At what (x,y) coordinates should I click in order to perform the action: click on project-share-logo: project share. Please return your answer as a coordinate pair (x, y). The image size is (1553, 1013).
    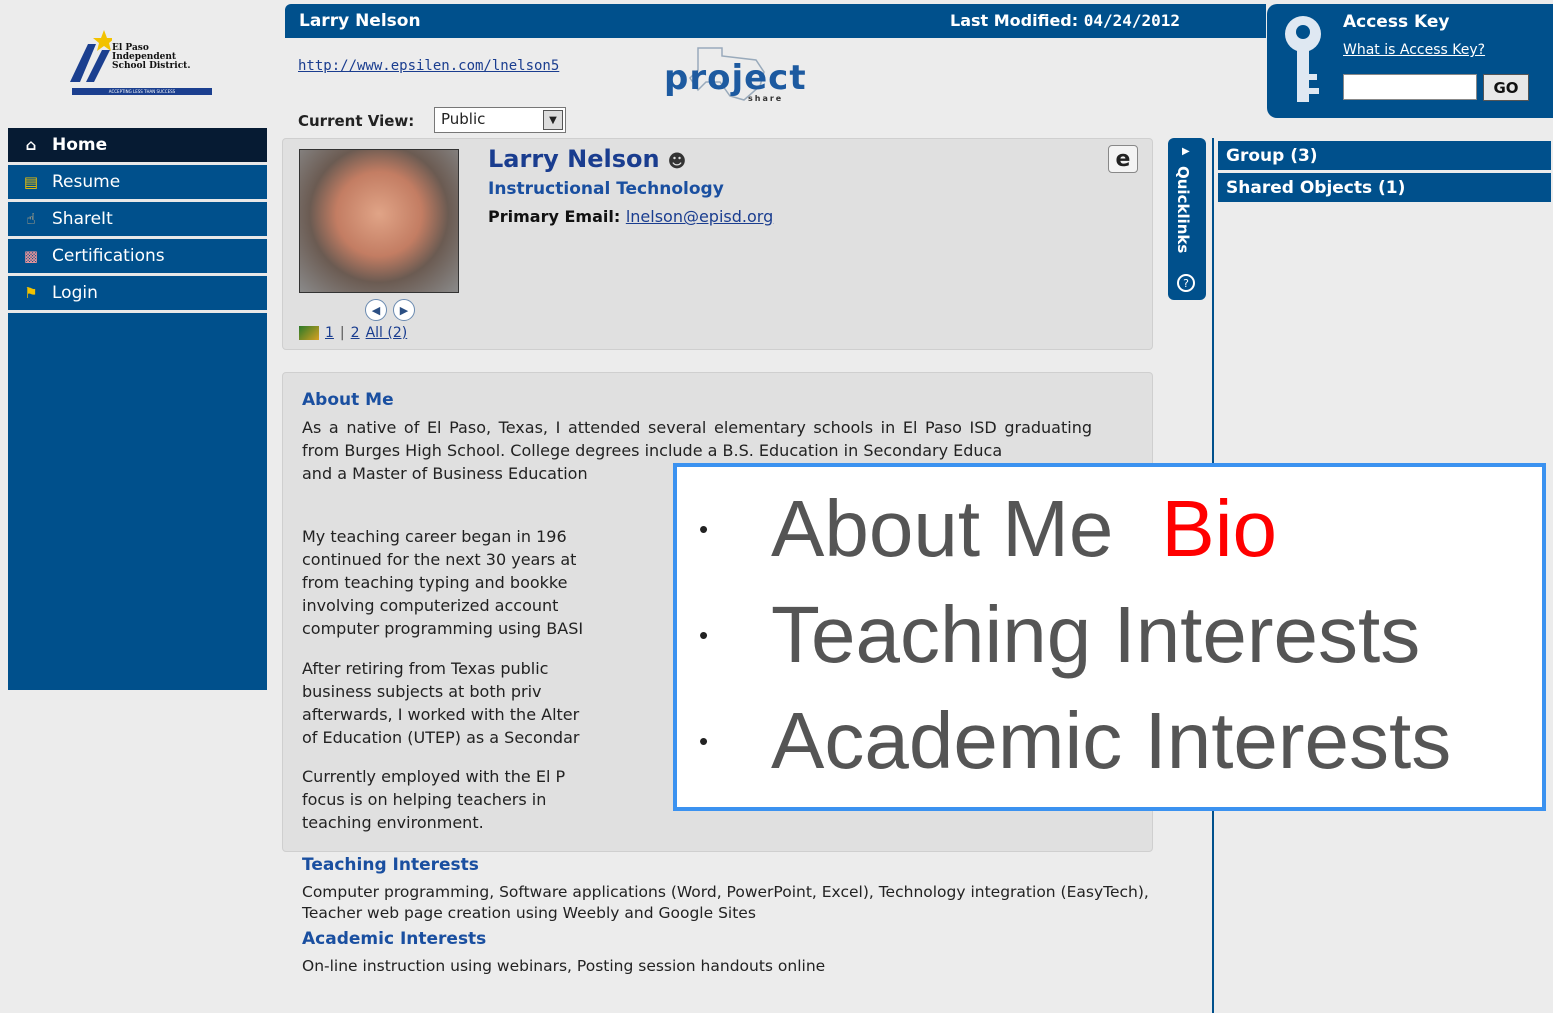
    Looking at the image, I should click on (733, 73).